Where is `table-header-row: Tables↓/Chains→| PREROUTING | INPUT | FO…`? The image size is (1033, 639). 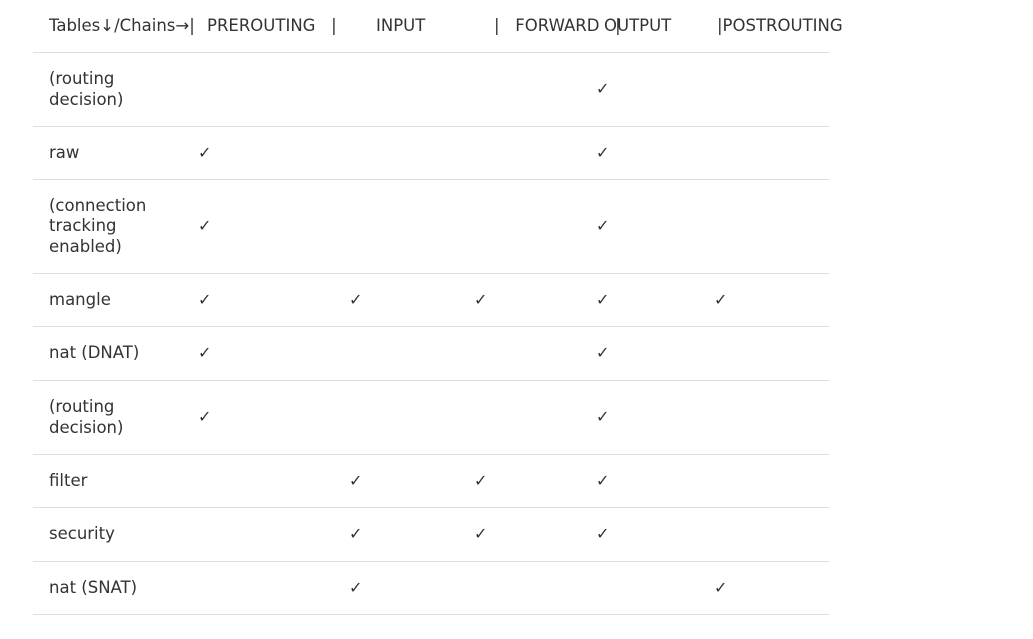
table-header-row: Tables↓/Chains→| PREROUTING | INPUT | FO… is located at coordinates (438, 26).